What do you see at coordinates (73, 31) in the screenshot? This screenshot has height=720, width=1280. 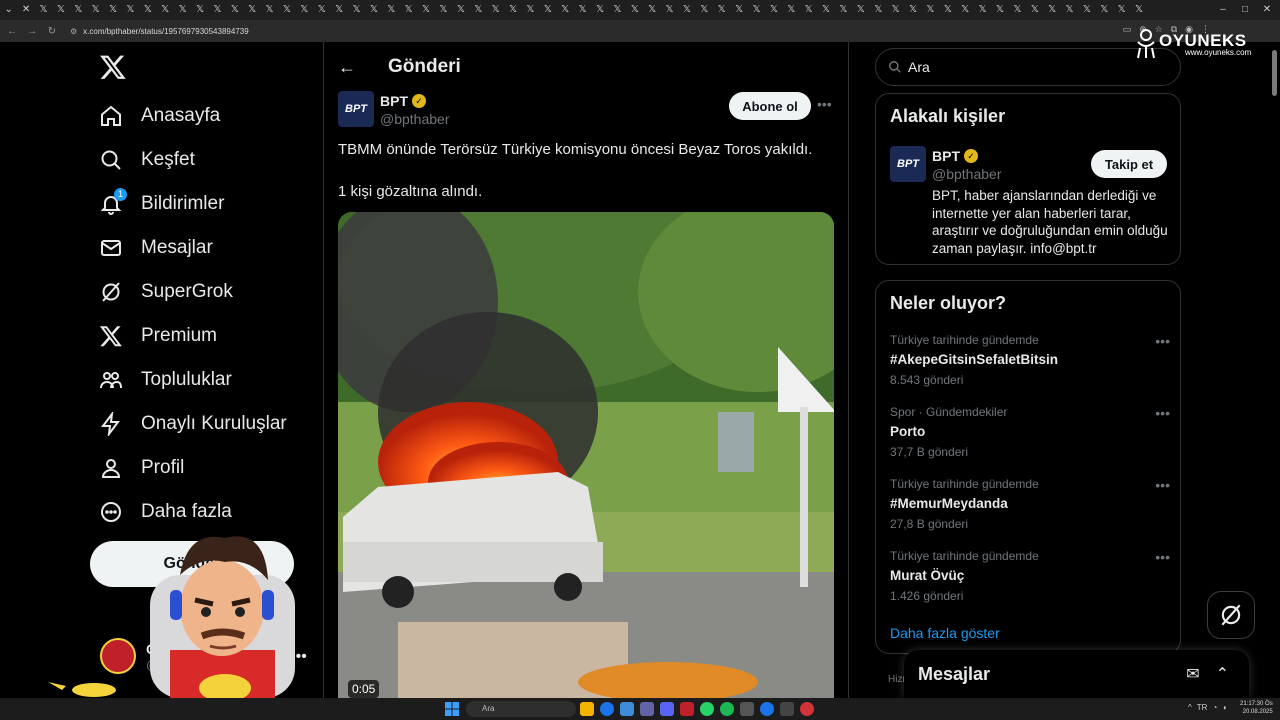 I see `site-info-icon: ⚙` at bounding box center [73, 31].